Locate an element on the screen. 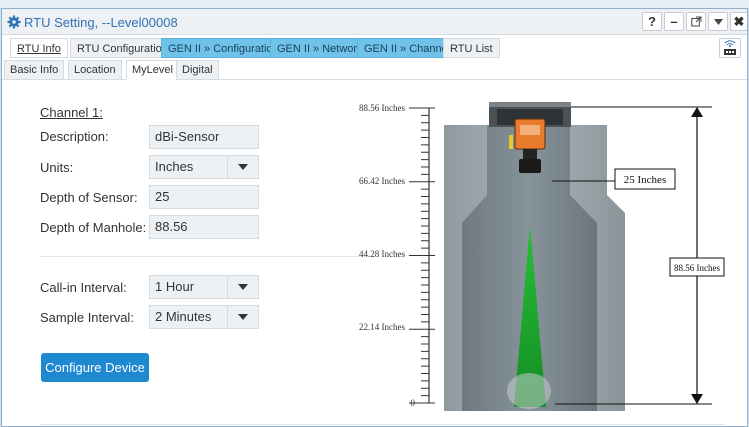  popout-button is located at coordinates (696, 21).